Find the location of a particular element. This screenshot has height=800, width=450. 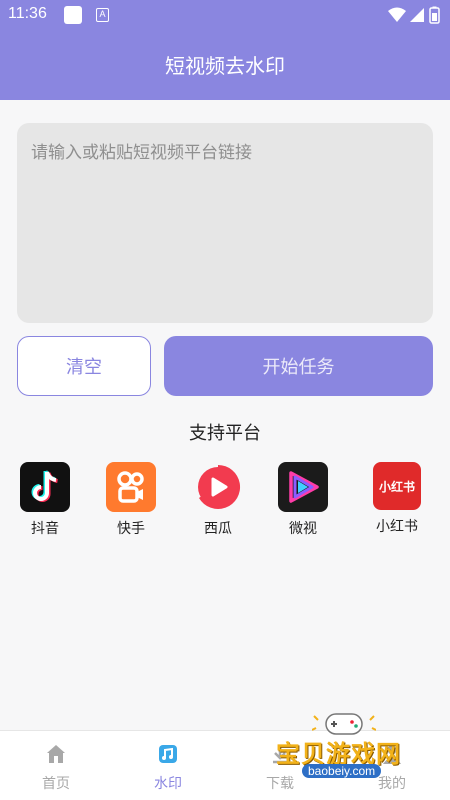

platform-label: 小红书 is located at coordinates (397, 527).